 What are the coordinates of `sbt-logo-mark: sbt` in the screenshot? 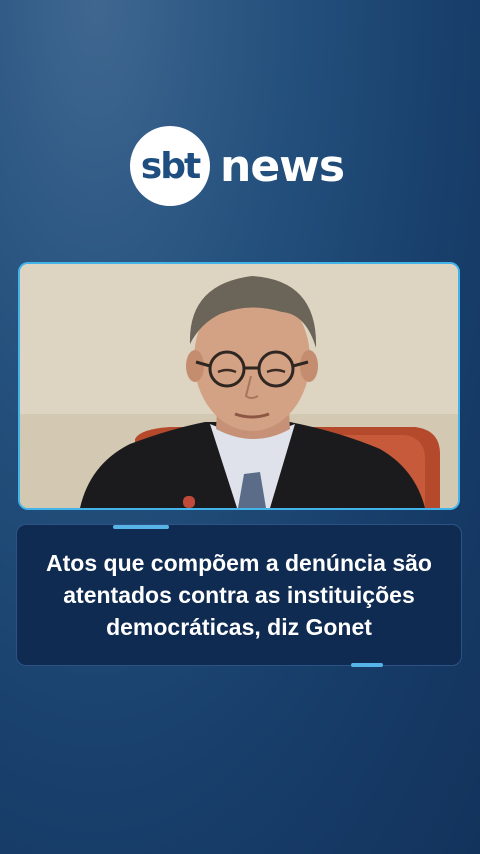 It's located at (170, 166).